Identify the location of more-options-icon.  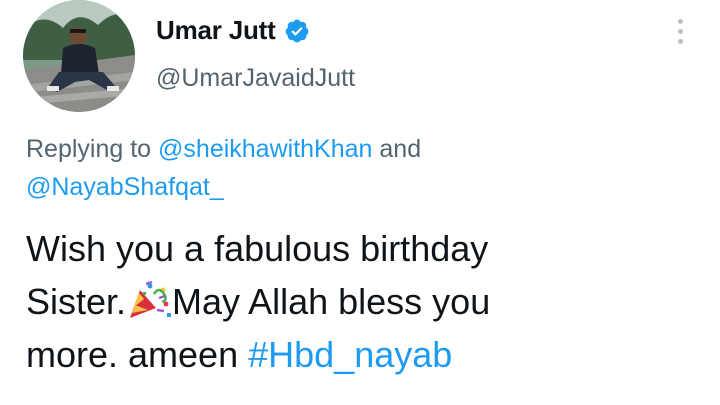
(680, 34).